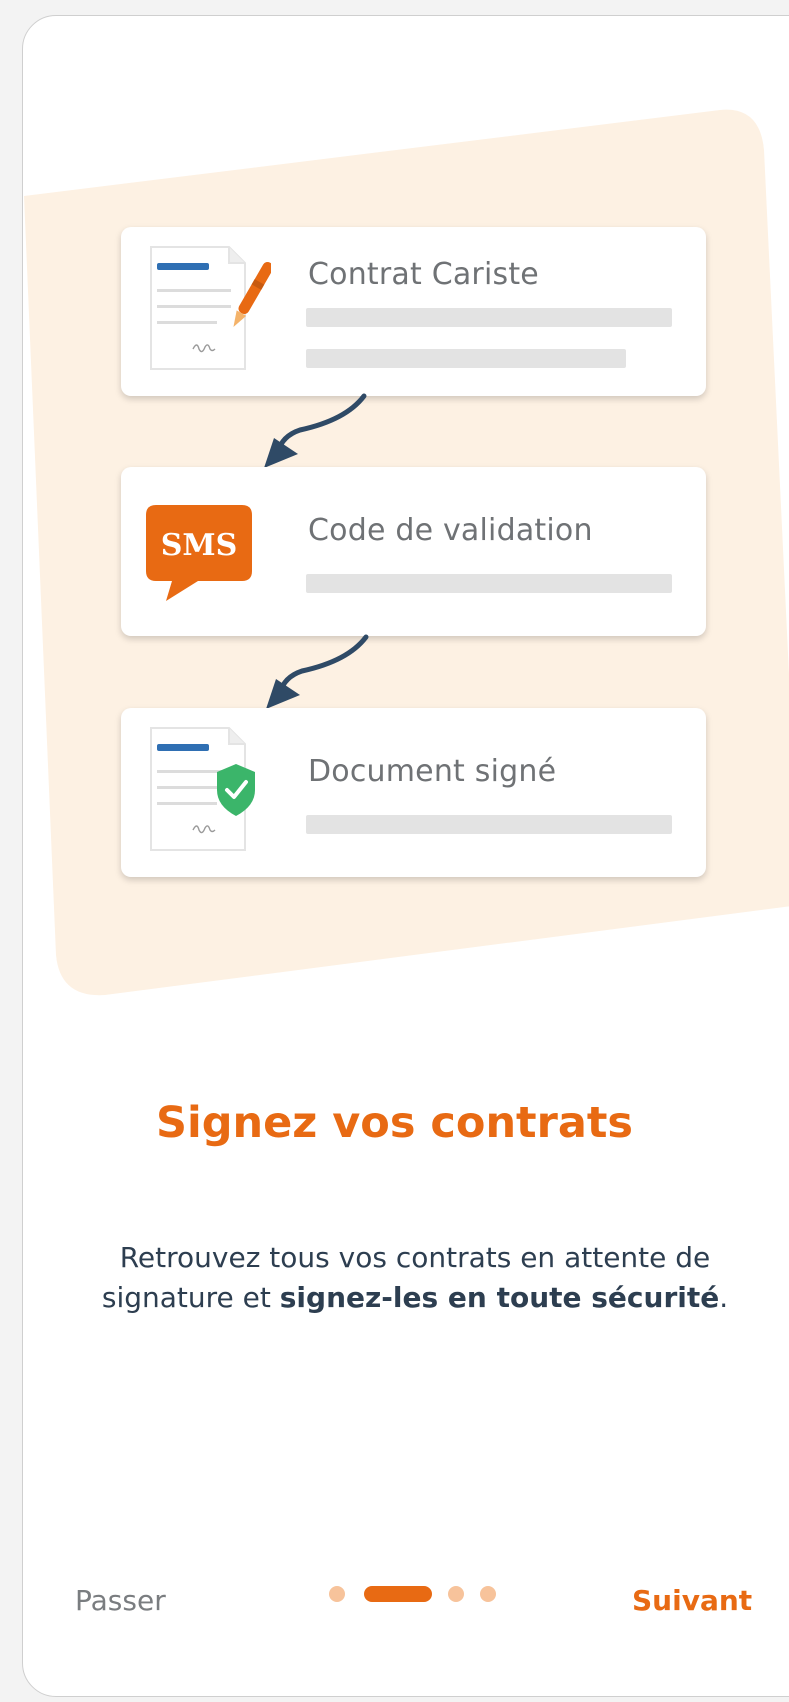 The height and width of the screenshot is (1702, 789). I want to click on card-title: Document signé, so click(432, 771).